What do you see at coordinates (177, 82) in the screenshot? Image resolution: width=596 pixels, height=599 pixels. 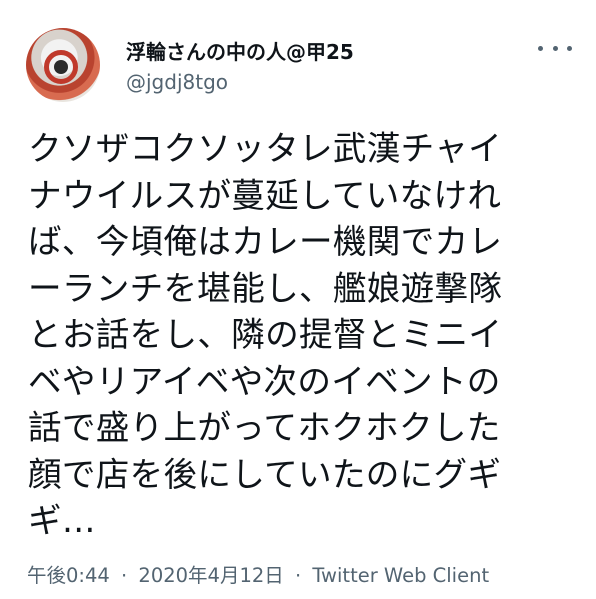 I see `user-handle: @jgdj8tgo` at bounding box center [177, 82].